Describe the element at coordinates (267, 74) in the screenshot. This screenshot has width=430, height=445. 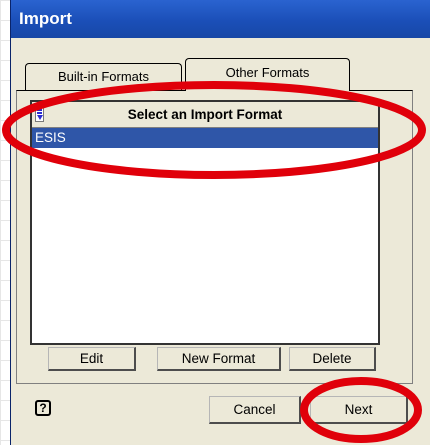
I see `tab-other-formats: Other Formats` at that location.